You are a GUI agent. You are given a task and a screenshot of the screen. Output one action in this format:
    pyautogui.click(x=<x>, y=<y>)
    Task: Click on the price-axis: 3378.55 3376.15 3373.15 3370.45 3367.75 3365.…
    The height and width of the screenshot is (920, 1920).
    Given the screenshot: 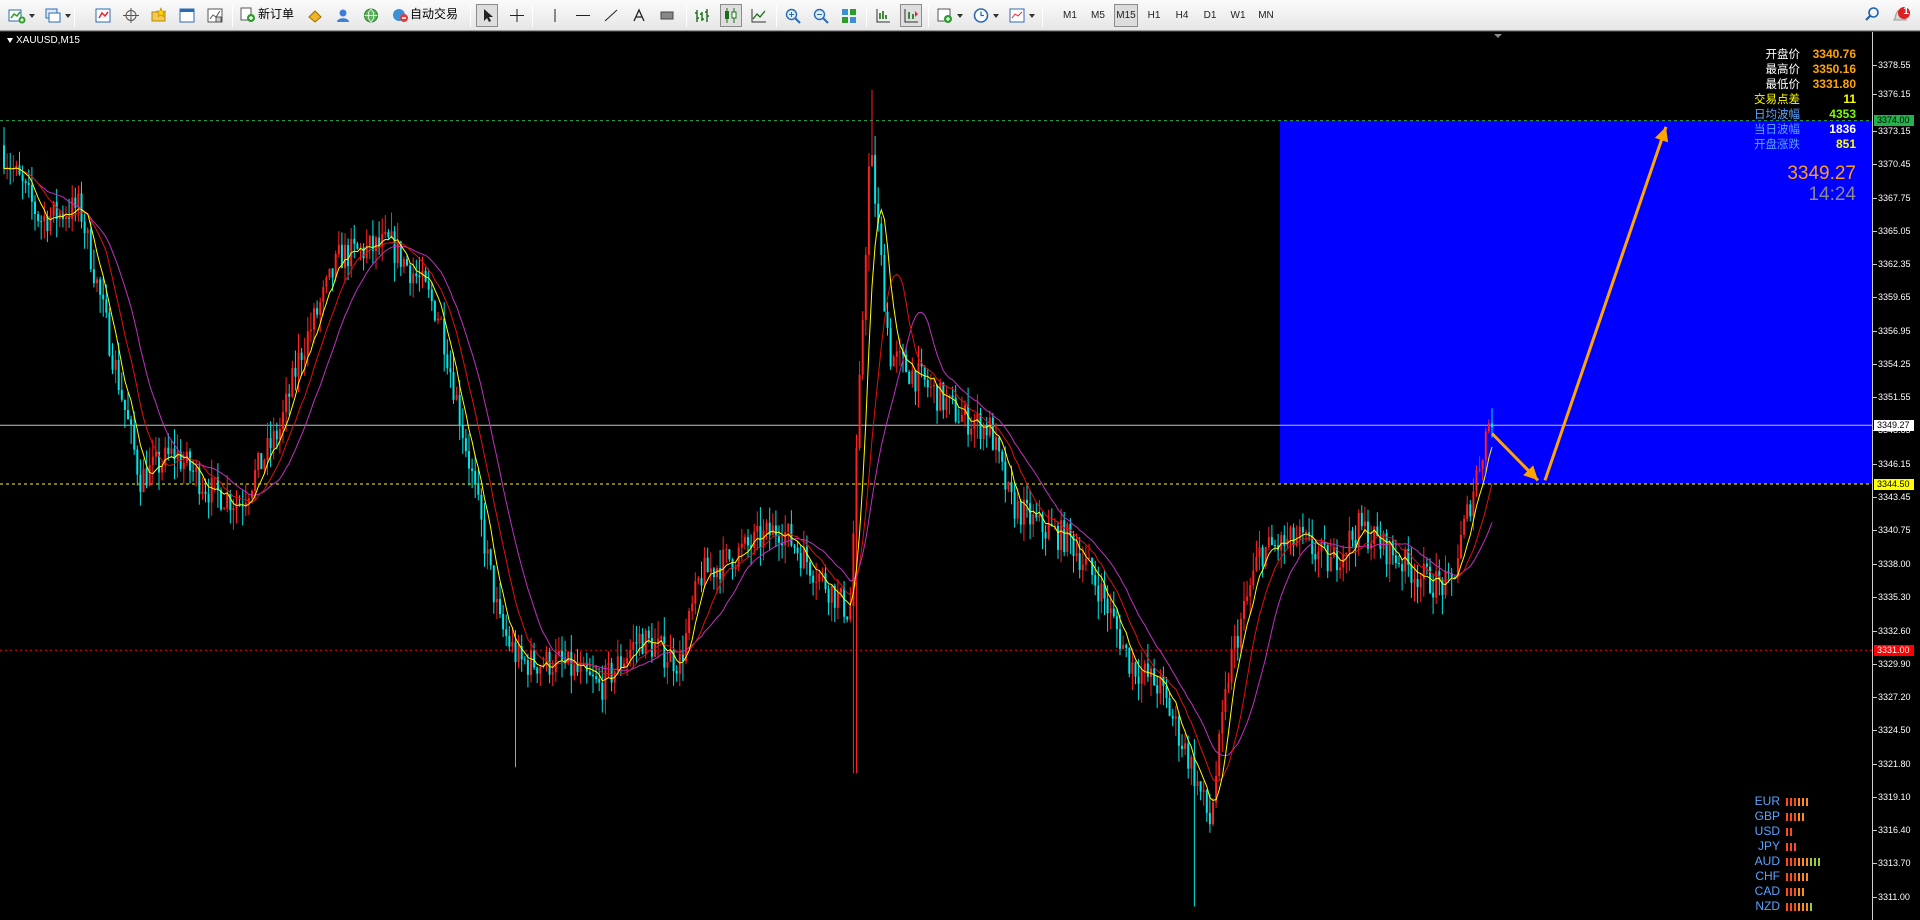 What is the action you would take?
    pyautogui.click(x=1896, y=476)
    